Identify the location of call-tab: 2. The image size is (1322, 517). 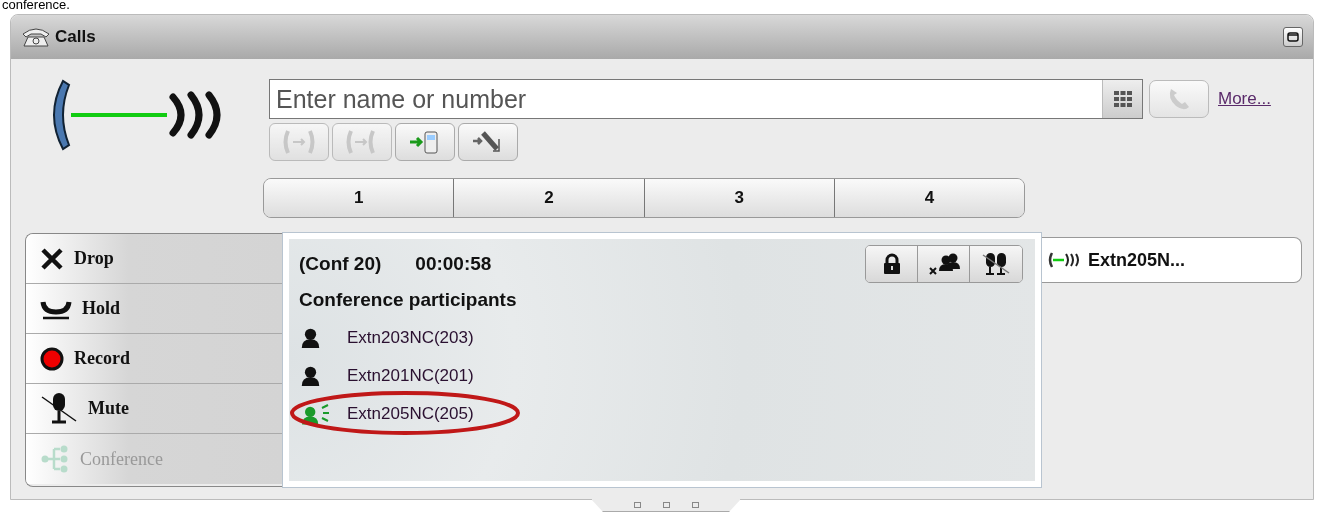
(549, 198).